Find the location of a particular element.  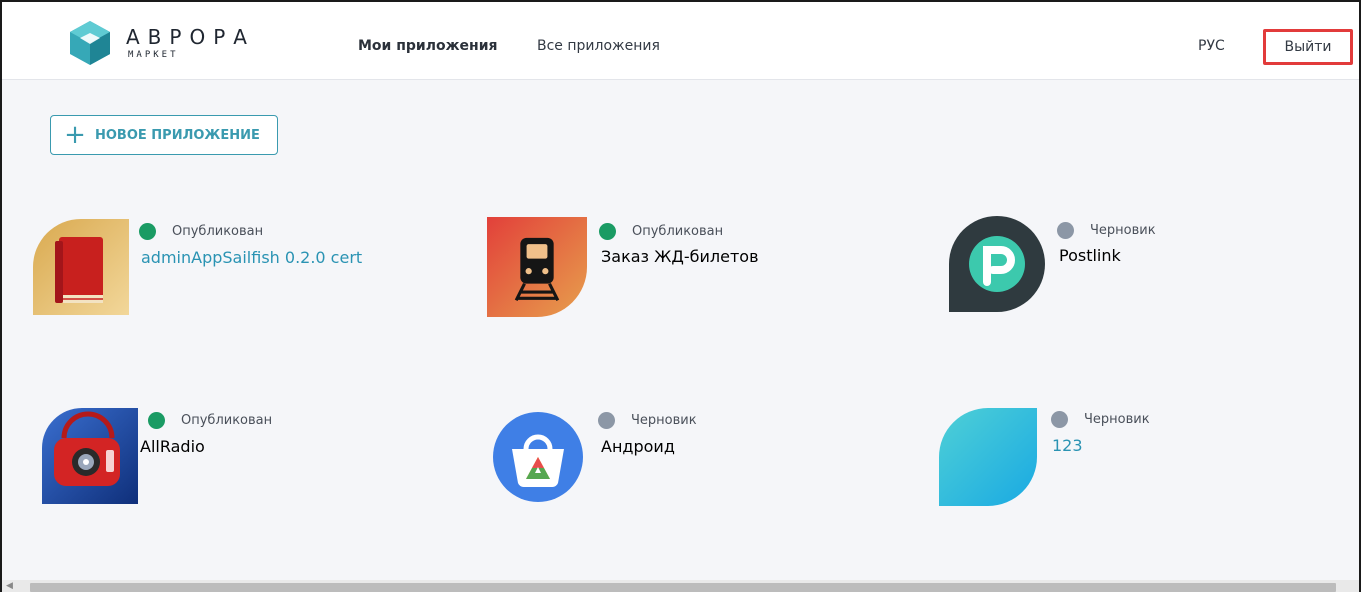

app-card: Опубликован Заказ ЖД-билетов is located at coordinates (707, 272).